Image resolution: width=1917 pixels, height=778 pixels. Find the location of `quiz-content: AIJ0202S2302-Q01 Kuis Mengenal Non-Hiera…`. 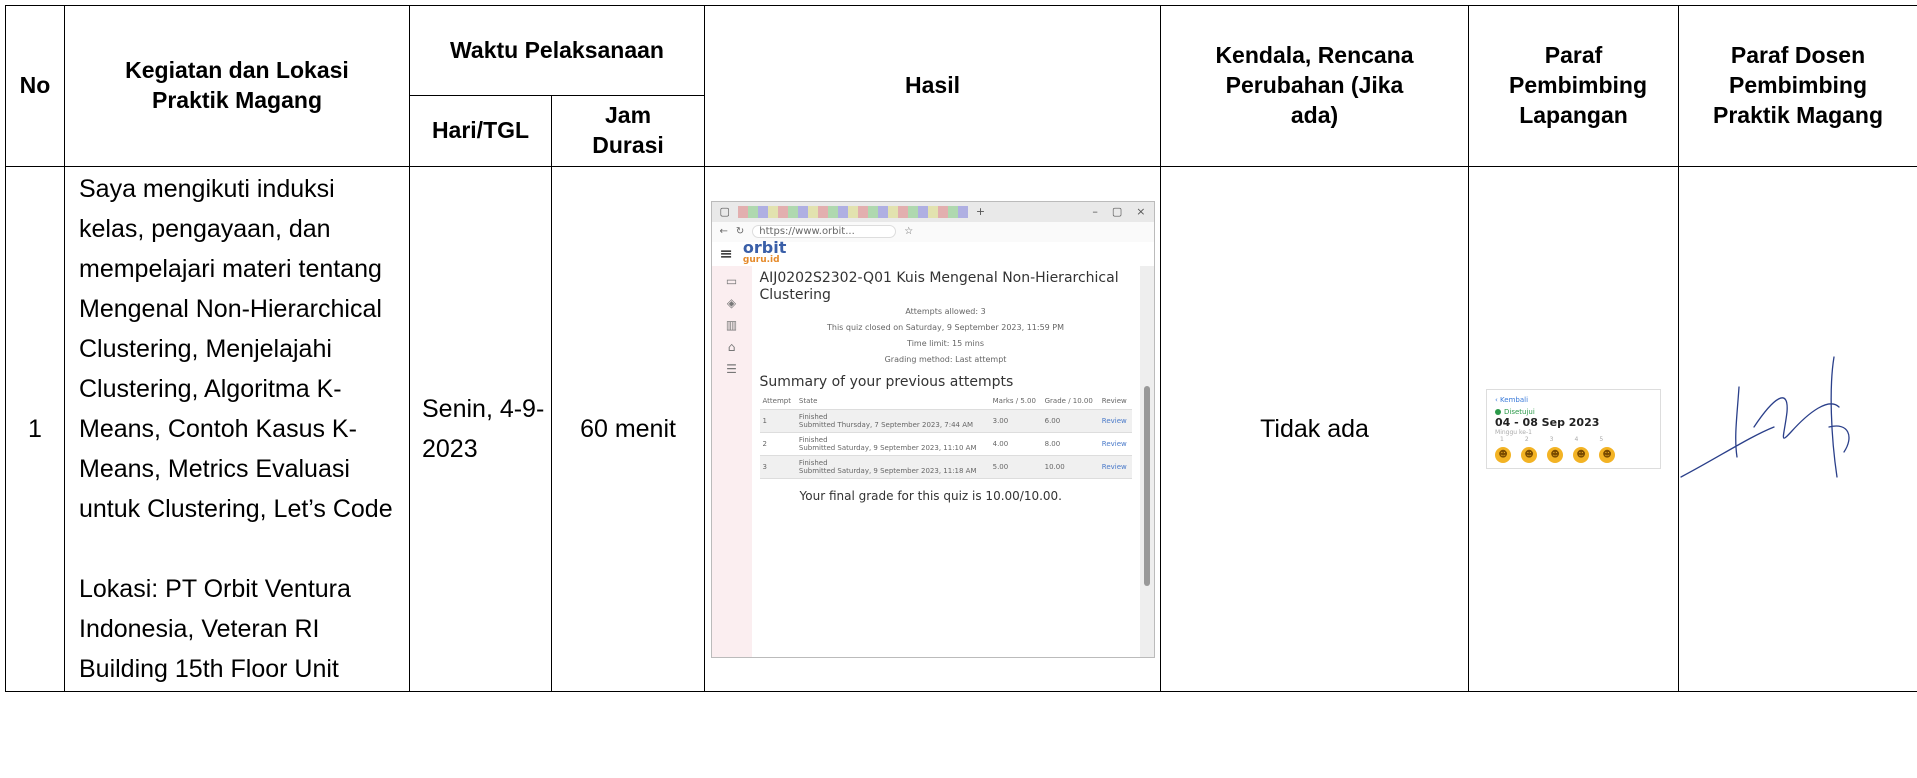

quiz-content: AIJ0202S2302-Q01 Kuis Mengenal Non-Hiera… is located at coordinates (945, 461).